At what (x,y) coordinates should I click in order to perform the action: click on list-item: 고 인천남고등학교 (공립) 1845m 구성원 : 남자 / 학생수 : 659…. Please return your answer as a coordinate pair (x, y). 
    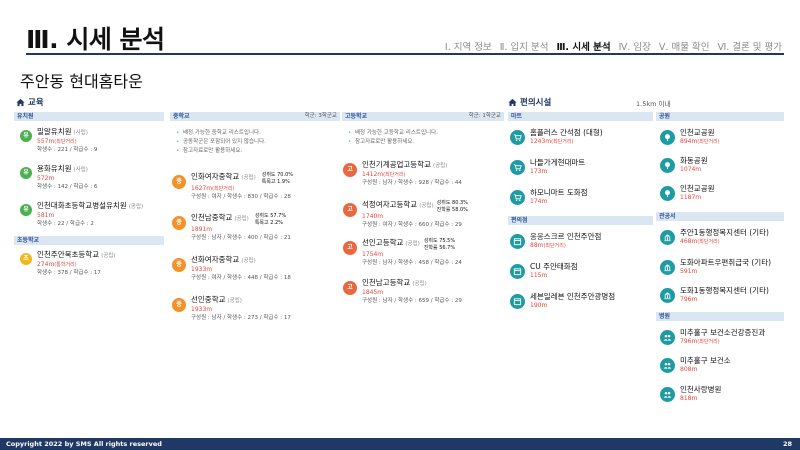
    Looking at the image, I should click on (402, 291).